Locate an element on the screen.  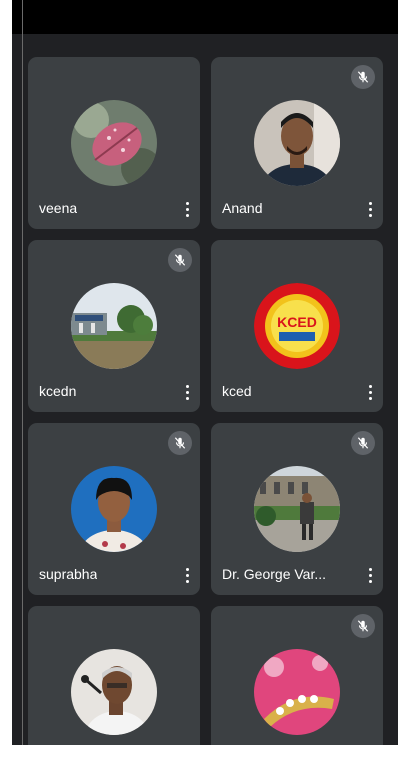
participant-name: Anand is located at coordinates (242, 208).